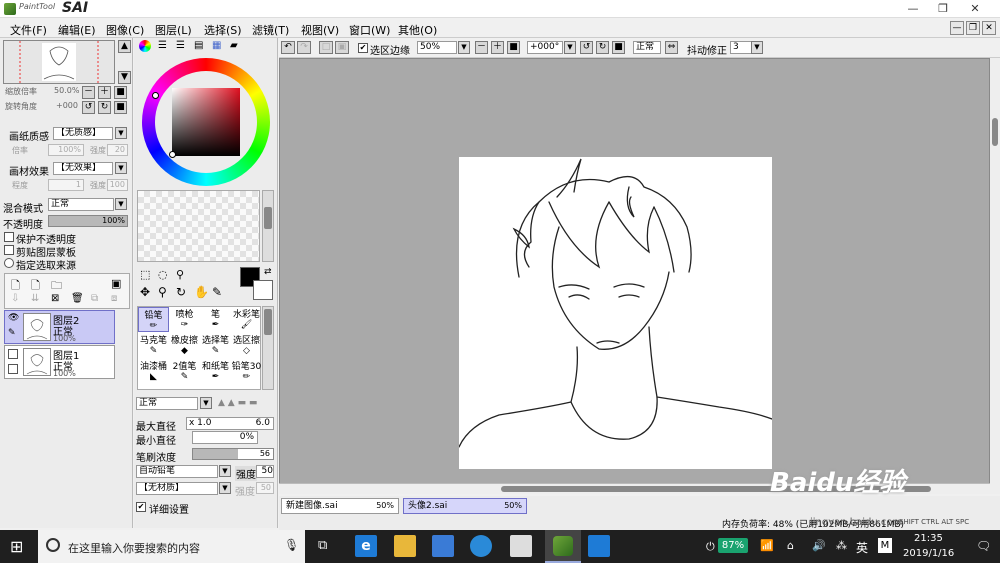 The width and height of the screenshot is (1000, 563). Describe the element at coordinates (153, 319) in the screenshot. I see `tool-pencil: 铅笔 ✏` at that location.